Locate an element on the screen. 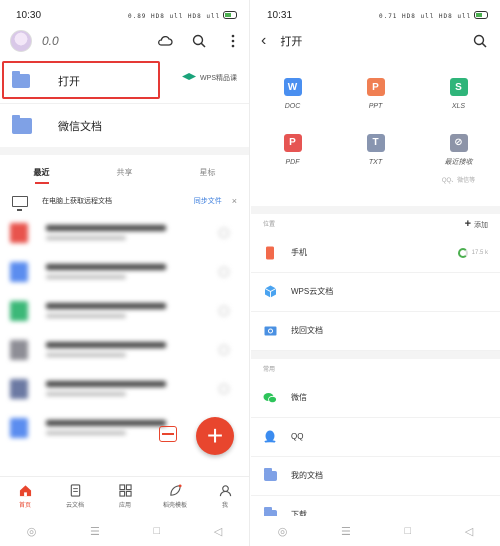  tab-shared: 共享 is located at coordinates (125, 172).